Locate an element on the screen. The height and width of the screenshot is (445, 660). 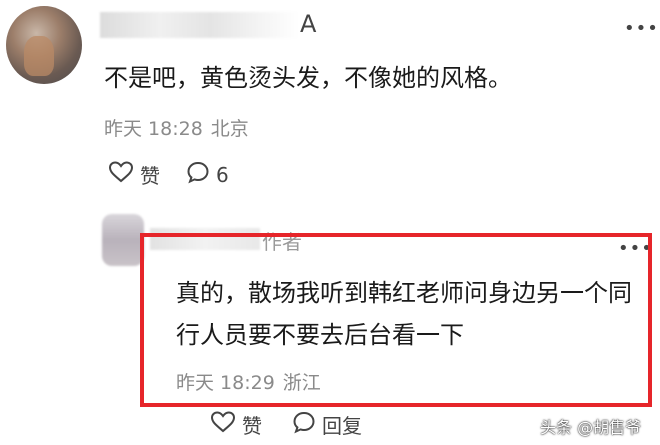
more-icon: ••• is located at coordinates (641, 29).